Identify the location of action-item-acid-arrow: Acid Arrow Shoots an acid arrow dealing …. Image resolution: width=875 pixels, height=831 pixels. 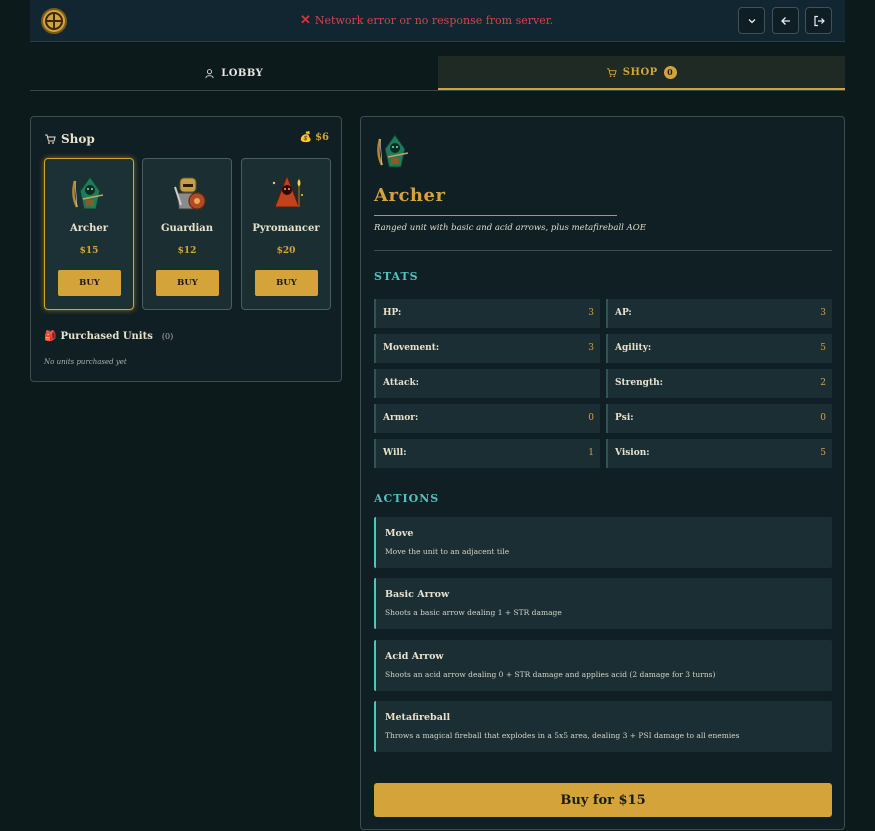
(603, 665).